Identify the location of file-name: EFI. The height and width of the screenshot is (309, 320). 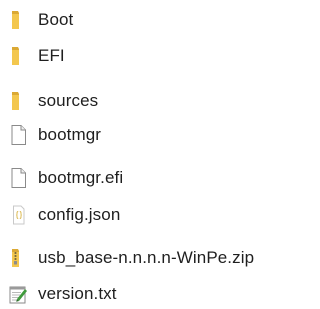
(51, 55).